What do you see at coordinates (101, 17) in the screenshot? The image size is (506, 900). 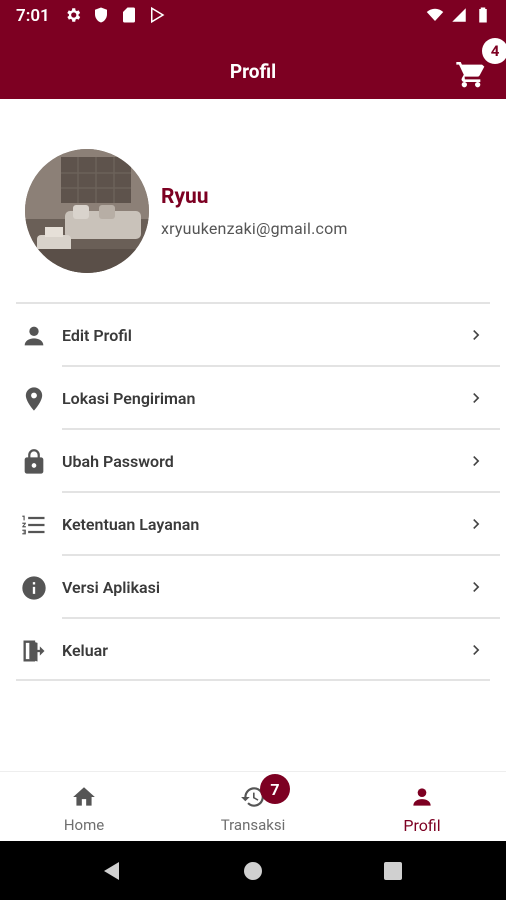 I see `shield-icon` at bounding box center [101, 17].